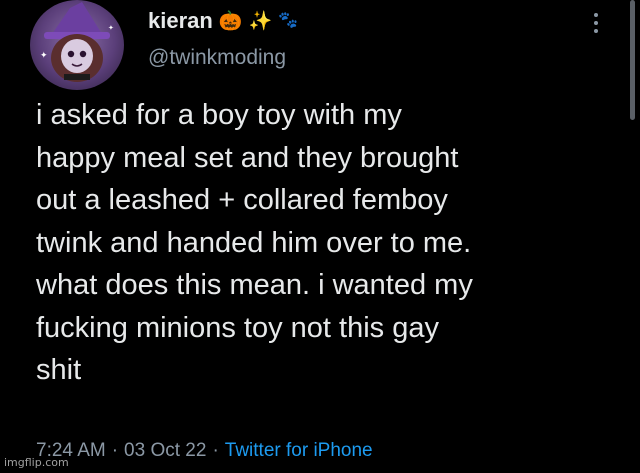 The height and width of the screenshot is (473, 640). I want to click on watermark: imgflip.com, so click(36, 462).